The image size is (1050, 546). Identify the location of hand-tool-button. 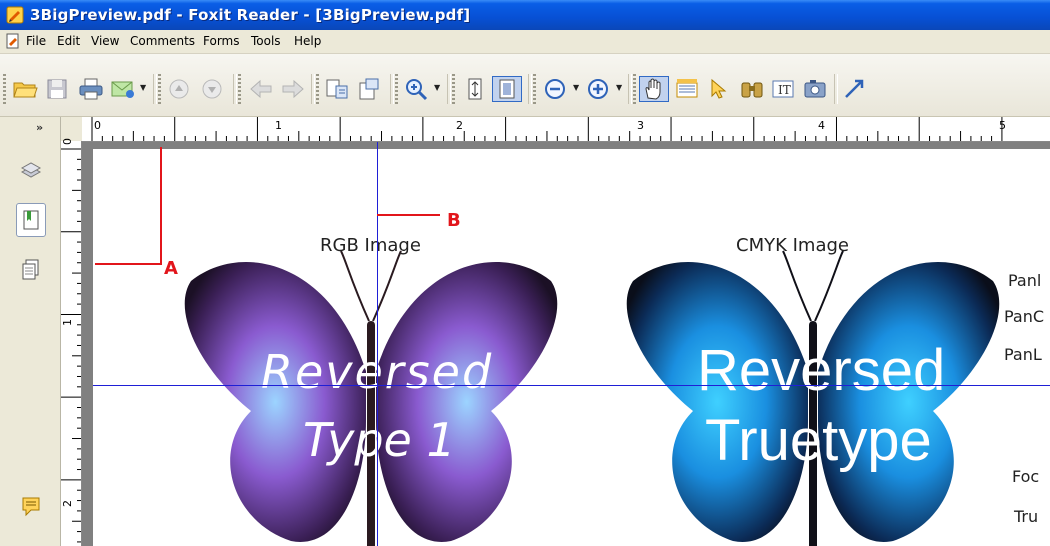
(654, 89).